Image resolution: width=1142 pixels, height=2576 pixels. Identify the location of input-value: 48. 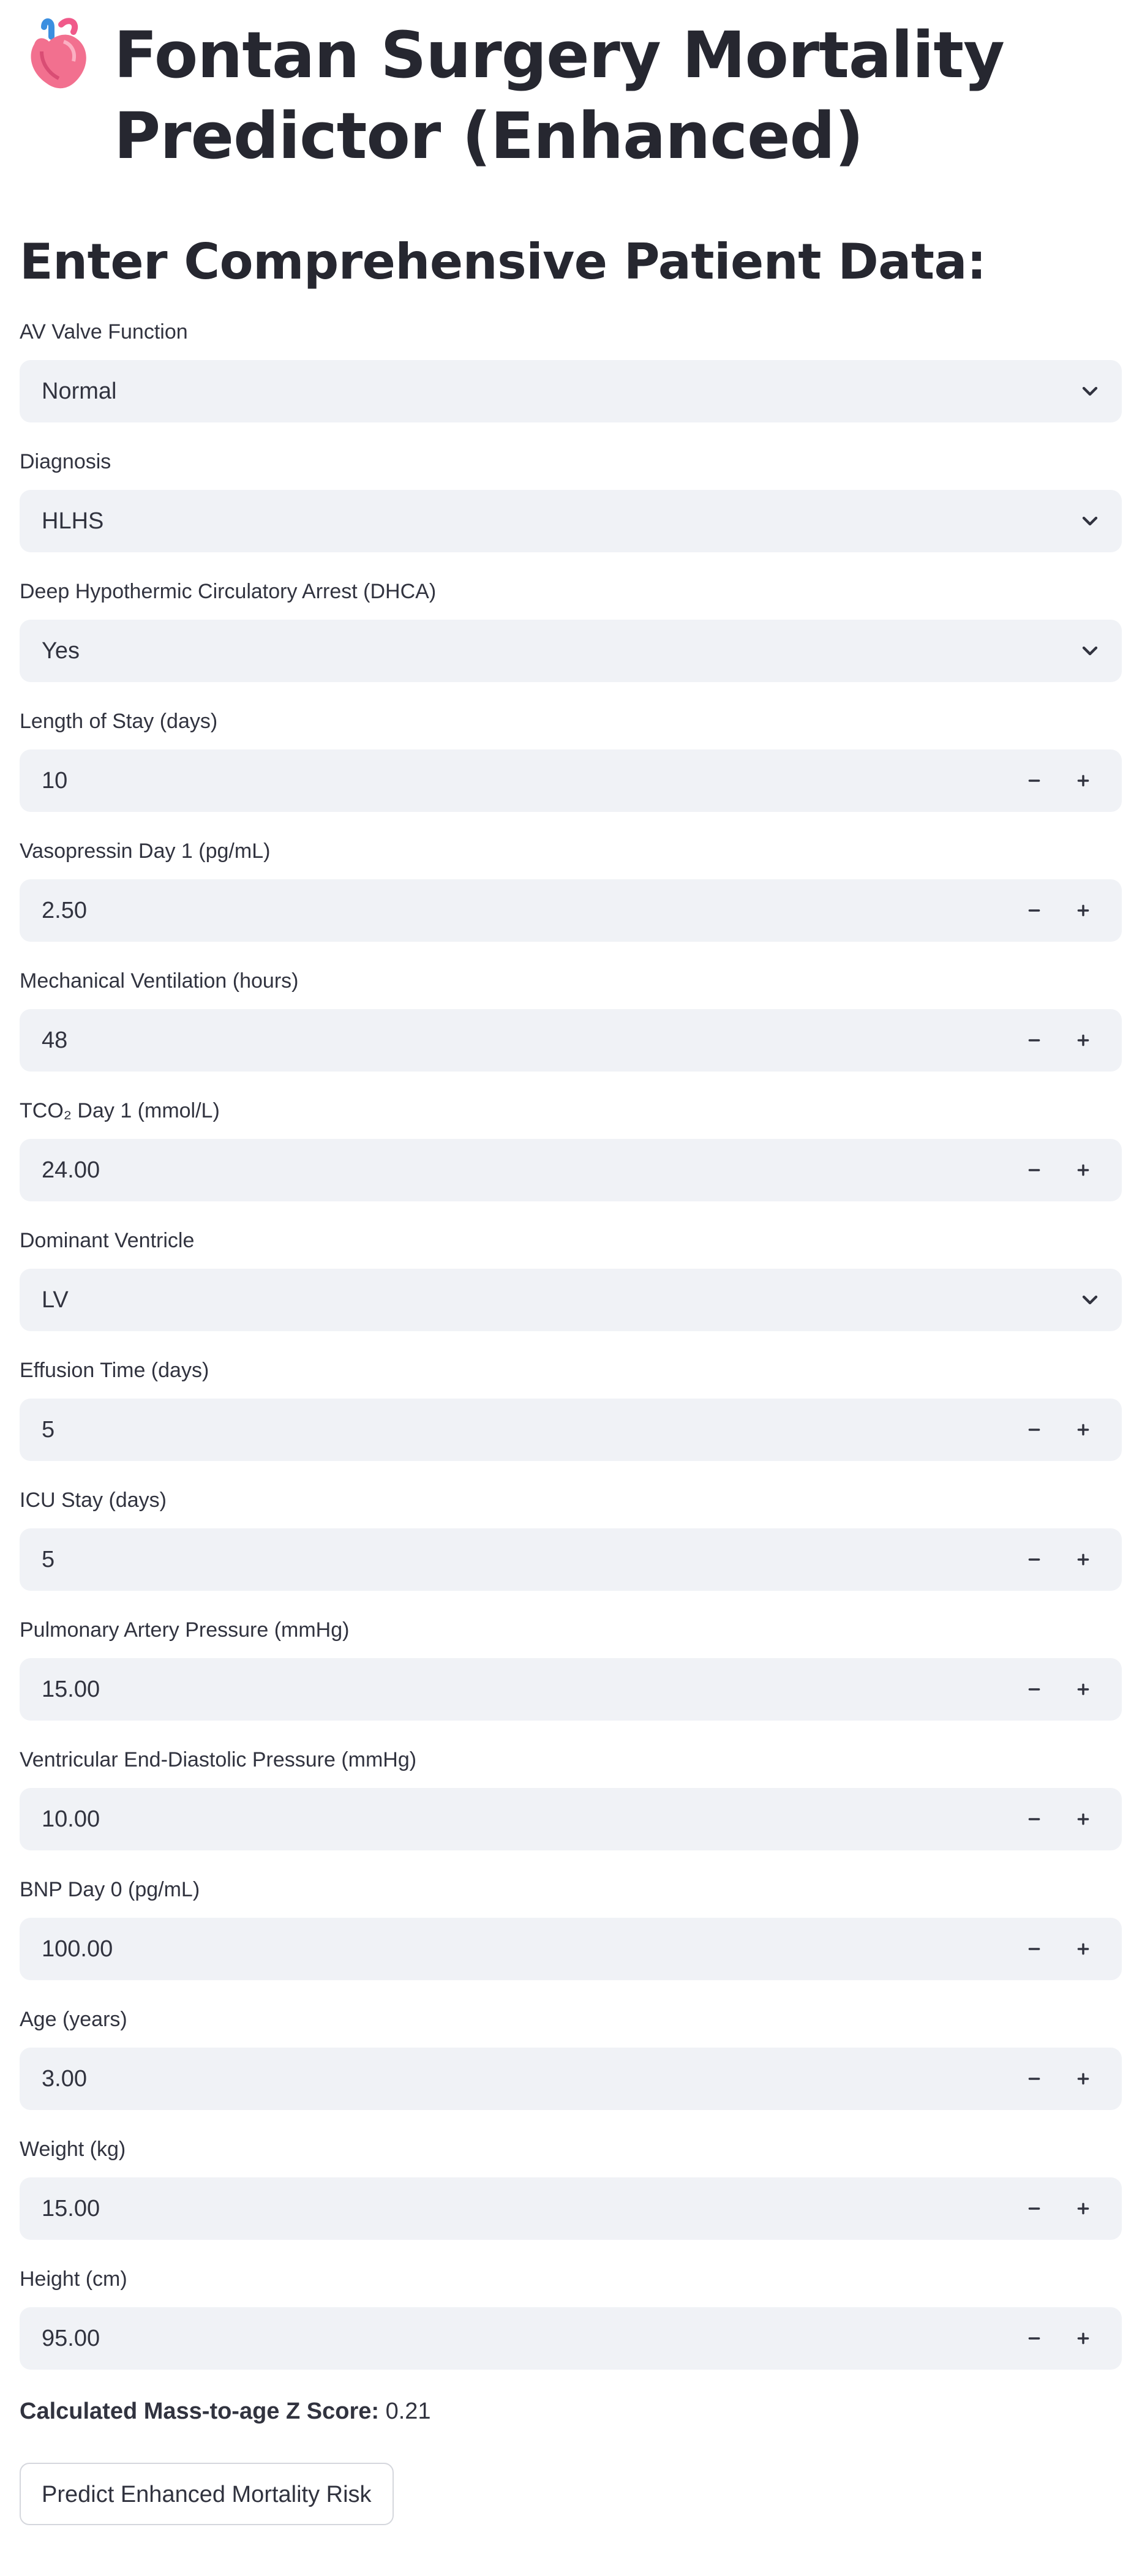
(523, 1040).